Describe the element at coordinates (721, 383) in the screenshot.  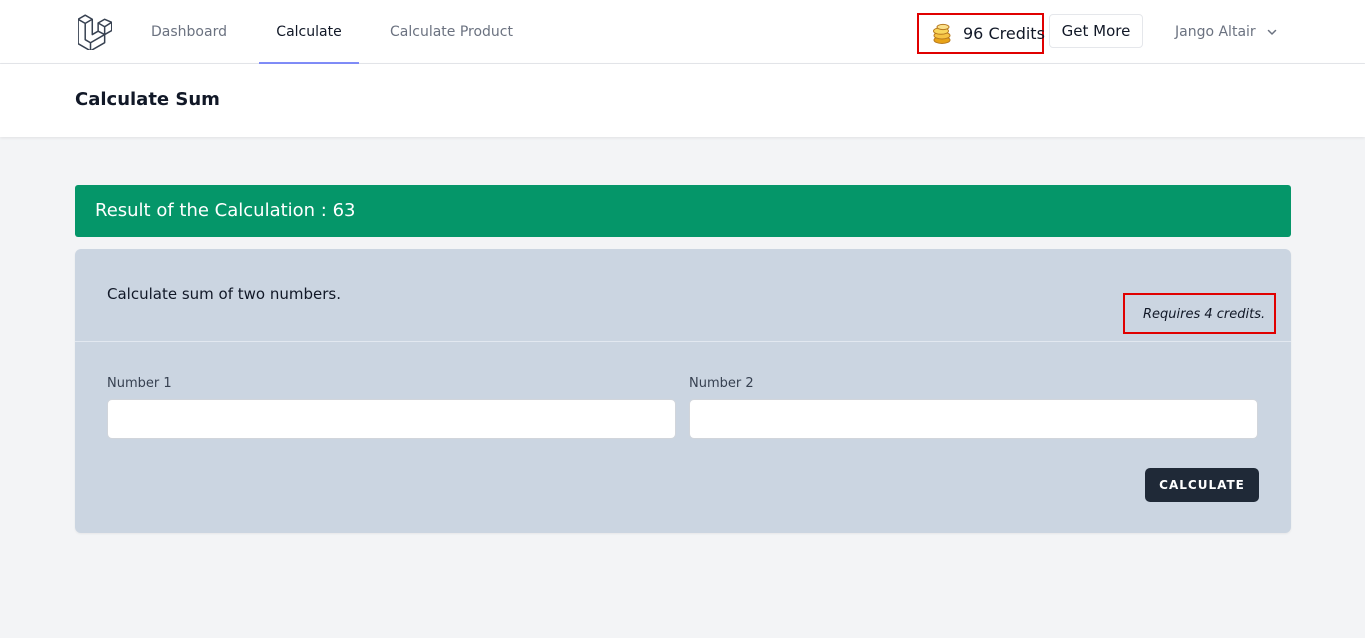
I see `number-2-label: Number 2` at that location.